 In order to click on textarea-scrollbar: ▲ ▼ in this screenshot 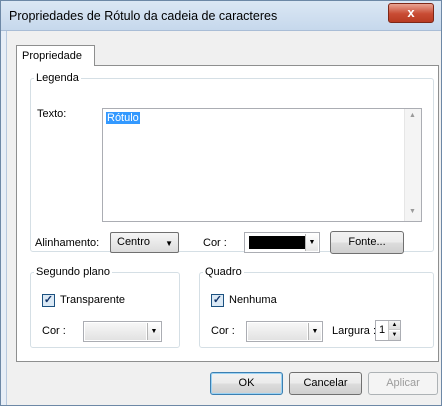, I will do `click(412, 165)`.